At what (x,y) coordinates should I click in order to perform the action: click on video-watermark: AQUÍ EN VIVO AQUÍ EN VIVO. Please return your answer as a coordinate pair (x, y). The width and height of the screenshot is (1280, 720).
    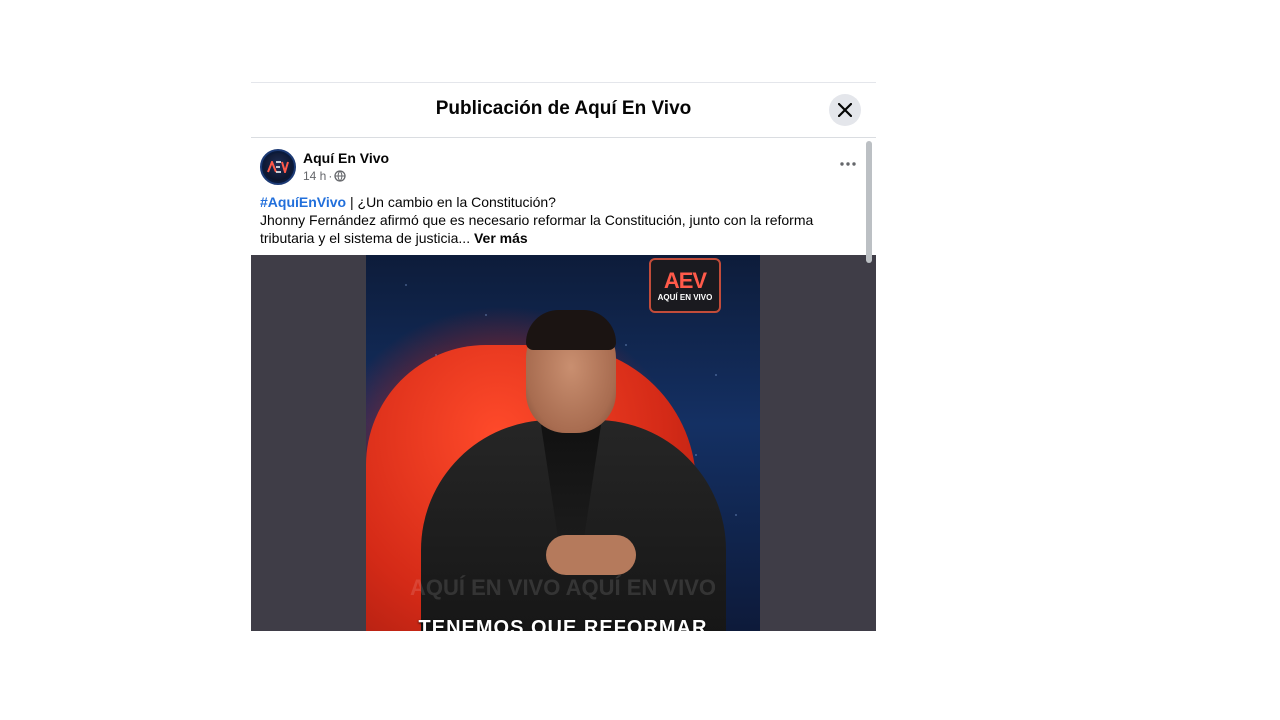
    Looking at the image, I should click on (562, 587).